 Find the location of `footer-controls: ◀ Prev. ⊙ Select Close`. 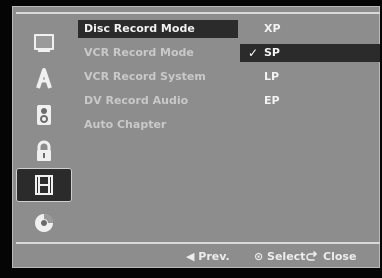

footer-controls: ◀ Prev. ⊙ Select Close is located at coordinates (198, 257).